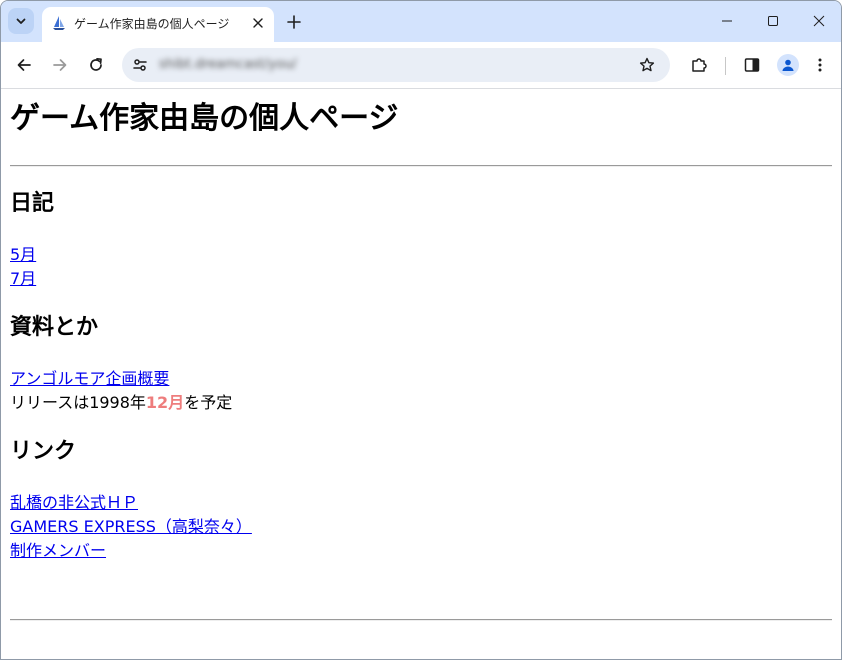 The image size is (842, 660). I want to click on project-overview-link: アンゴルモア企画概要, so click(89, 378).